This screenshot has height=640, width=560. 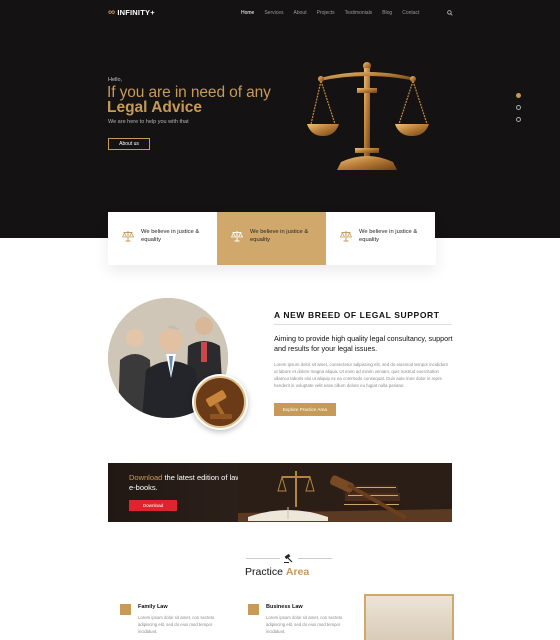 I want to click on practice-area-title: Practice Area, so click(x=277, y=572).